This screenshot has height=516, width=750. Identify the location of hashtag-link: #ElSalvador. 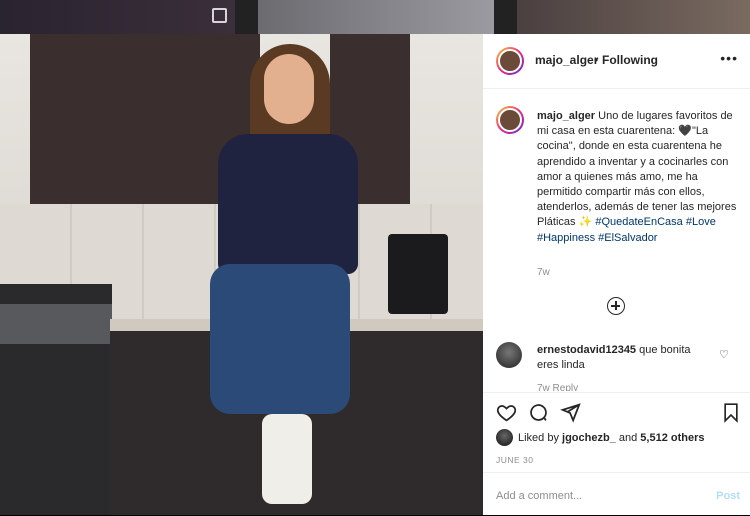
(627, 238).